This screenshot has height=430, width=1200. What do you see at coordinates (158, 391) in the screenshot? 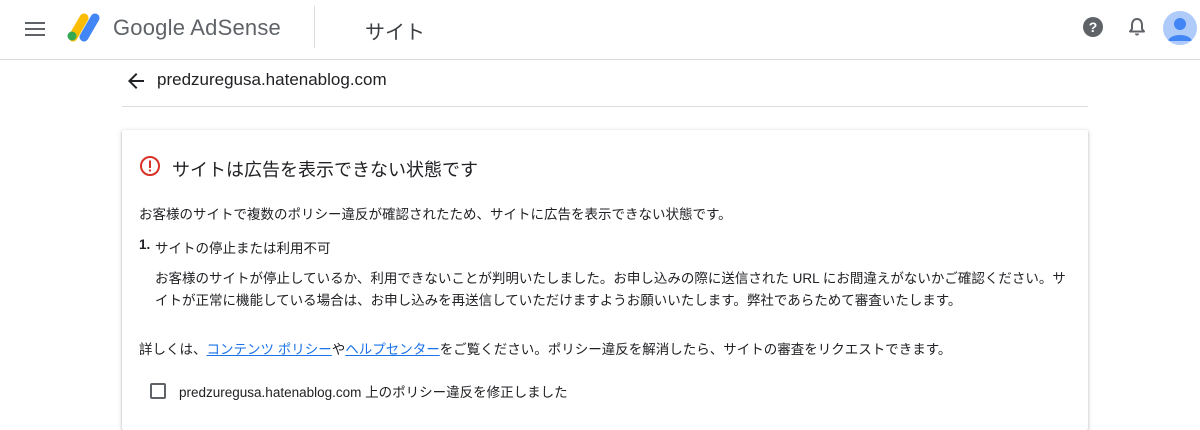
I see `policy-fixed-checkbox` at bounding box center [158, 391].